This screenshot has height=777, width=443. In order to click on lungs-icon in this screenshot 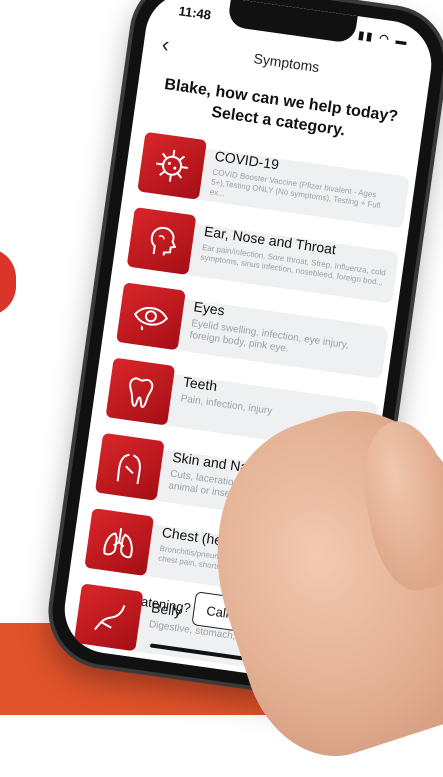, I will do `click(119, 542)`.